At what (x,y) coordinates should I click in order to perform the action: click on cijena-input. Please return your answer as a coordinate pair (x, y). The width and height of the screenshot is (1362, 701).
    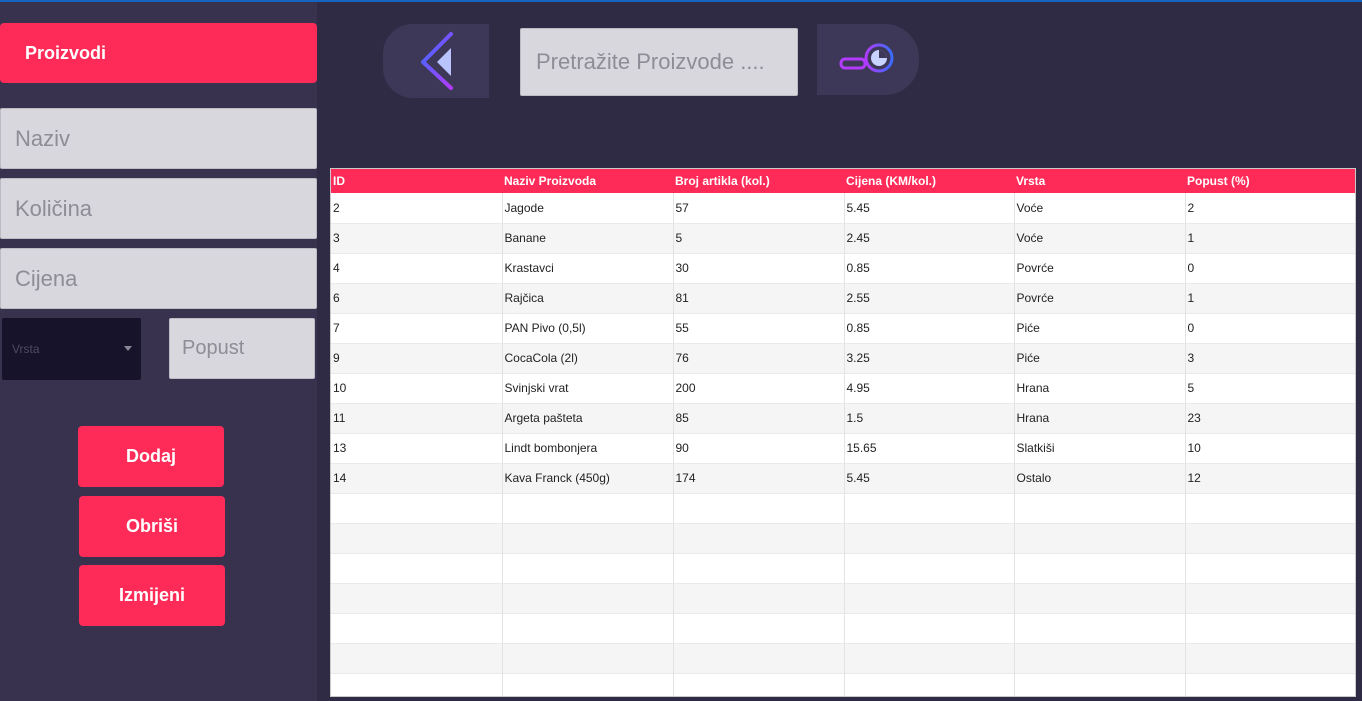
    Looking at the image, I should click on (158, 278).